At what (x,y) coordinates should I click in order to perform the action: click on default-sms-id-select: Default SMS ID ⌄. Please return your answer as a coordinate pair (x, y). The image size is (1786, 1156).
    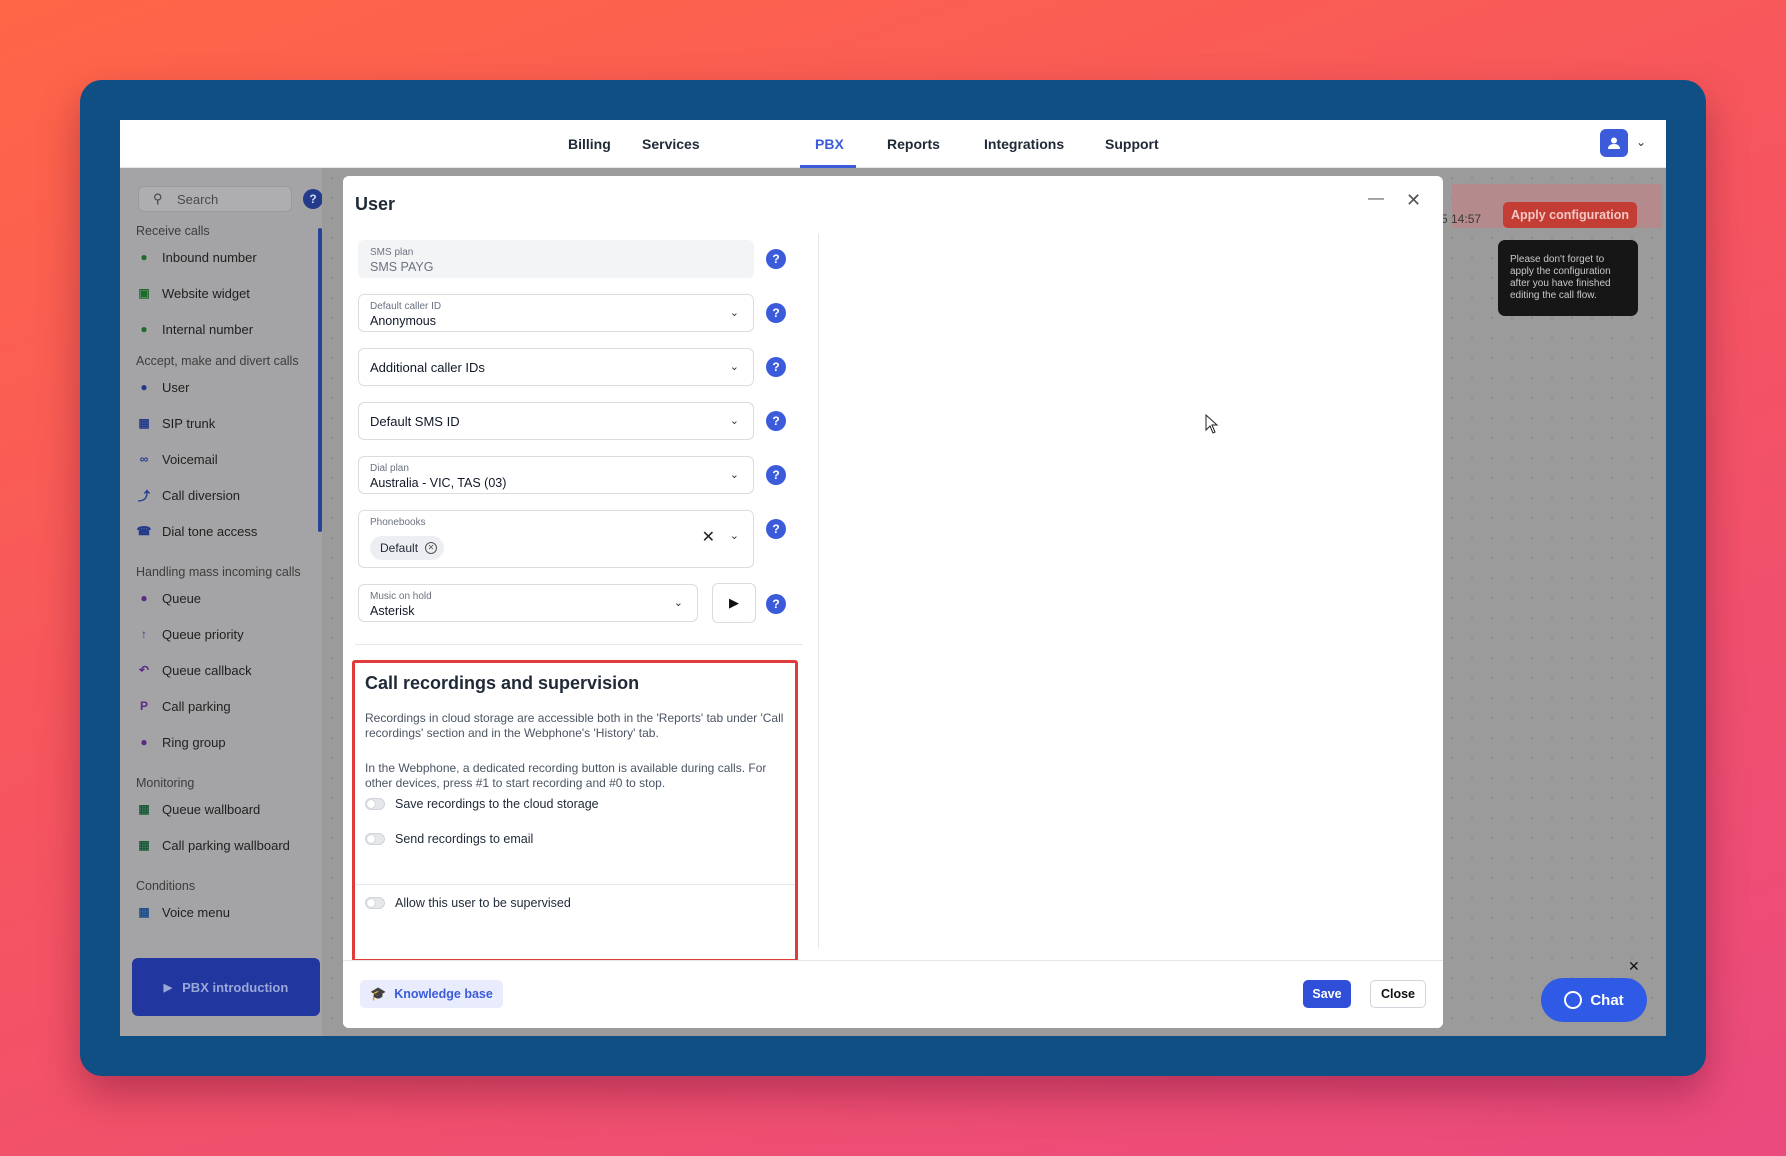
    Looking at the image, I should click on (556, 421).